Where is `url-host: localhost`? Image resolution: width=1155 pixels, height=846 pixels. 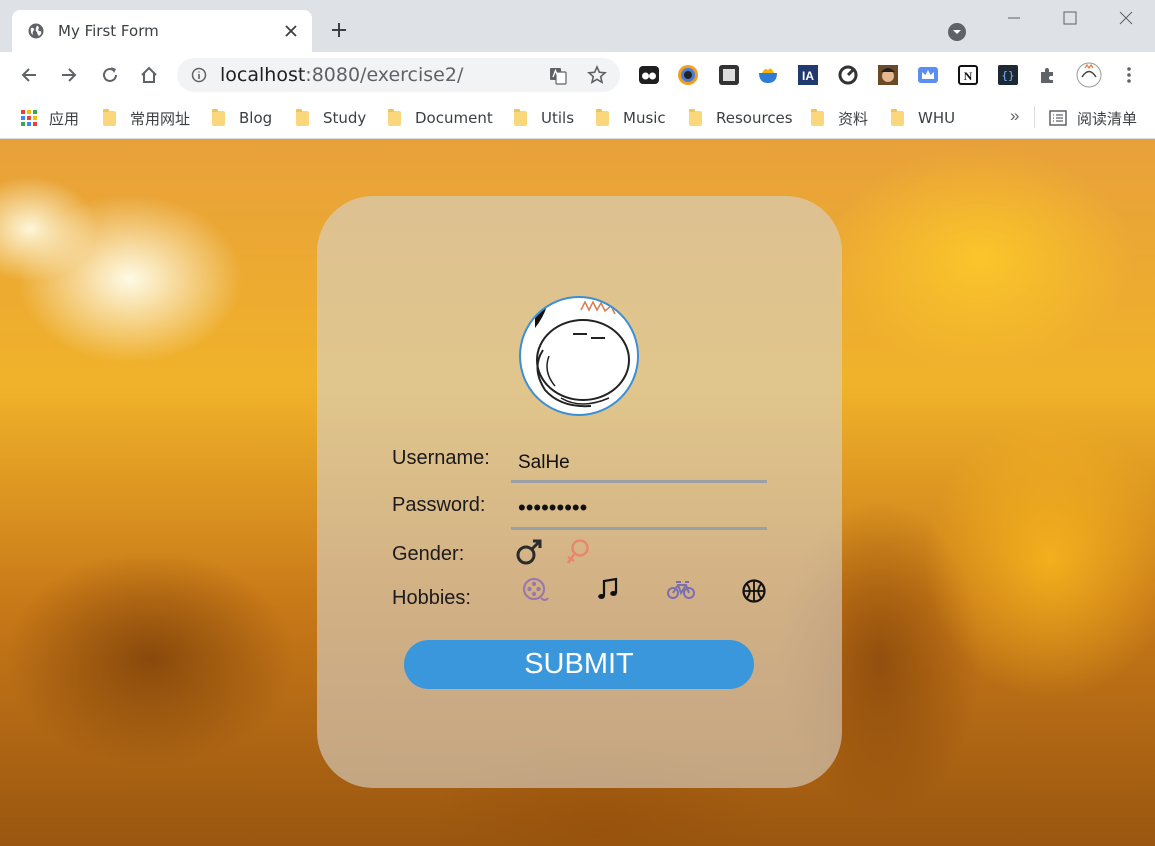
url-host: localhost is located at coordinates (263, 75).